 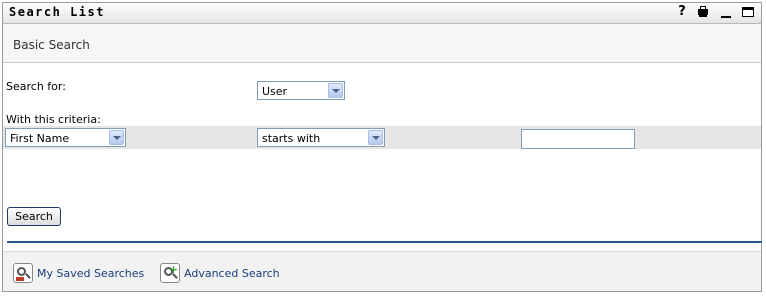 I want to click on saved-searches-icon, so click(x=23, y=273).